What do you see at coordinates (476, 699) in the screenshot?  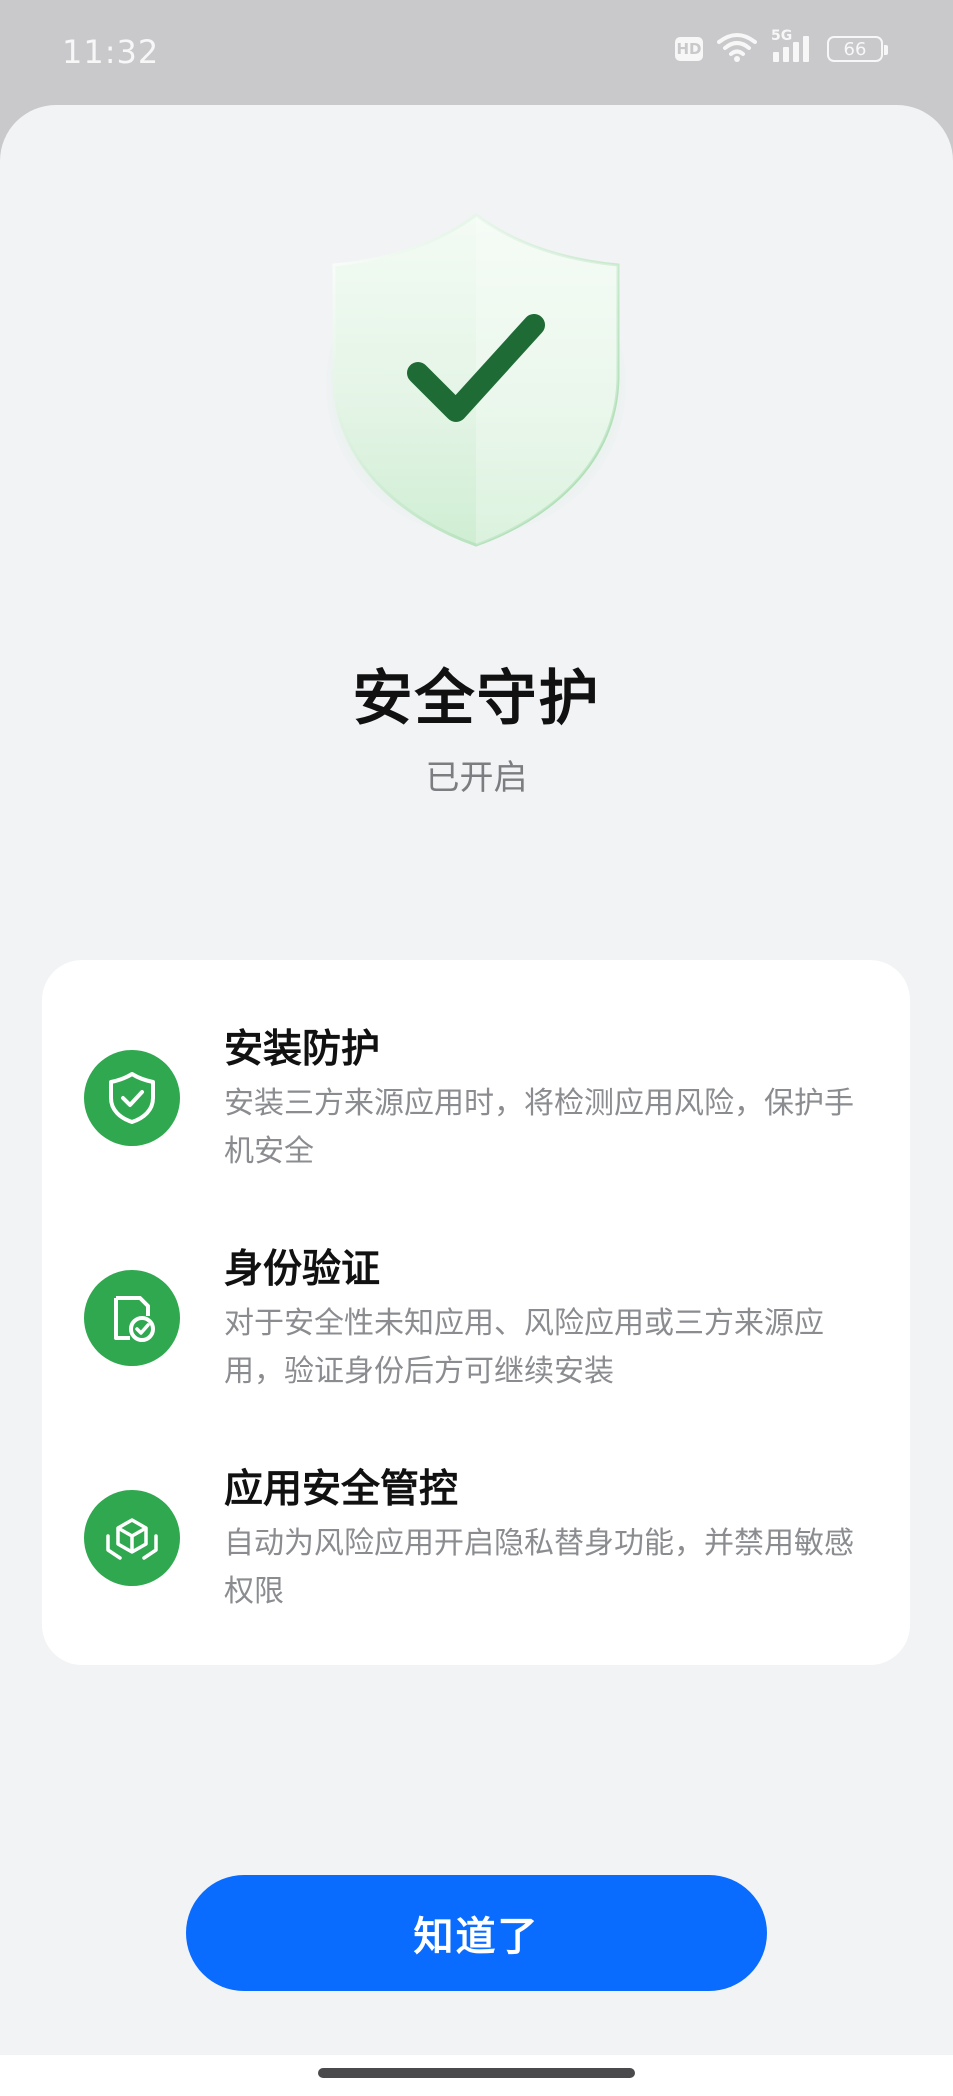 I see `page-title: 安全守护` at bounding box center [476, 699].